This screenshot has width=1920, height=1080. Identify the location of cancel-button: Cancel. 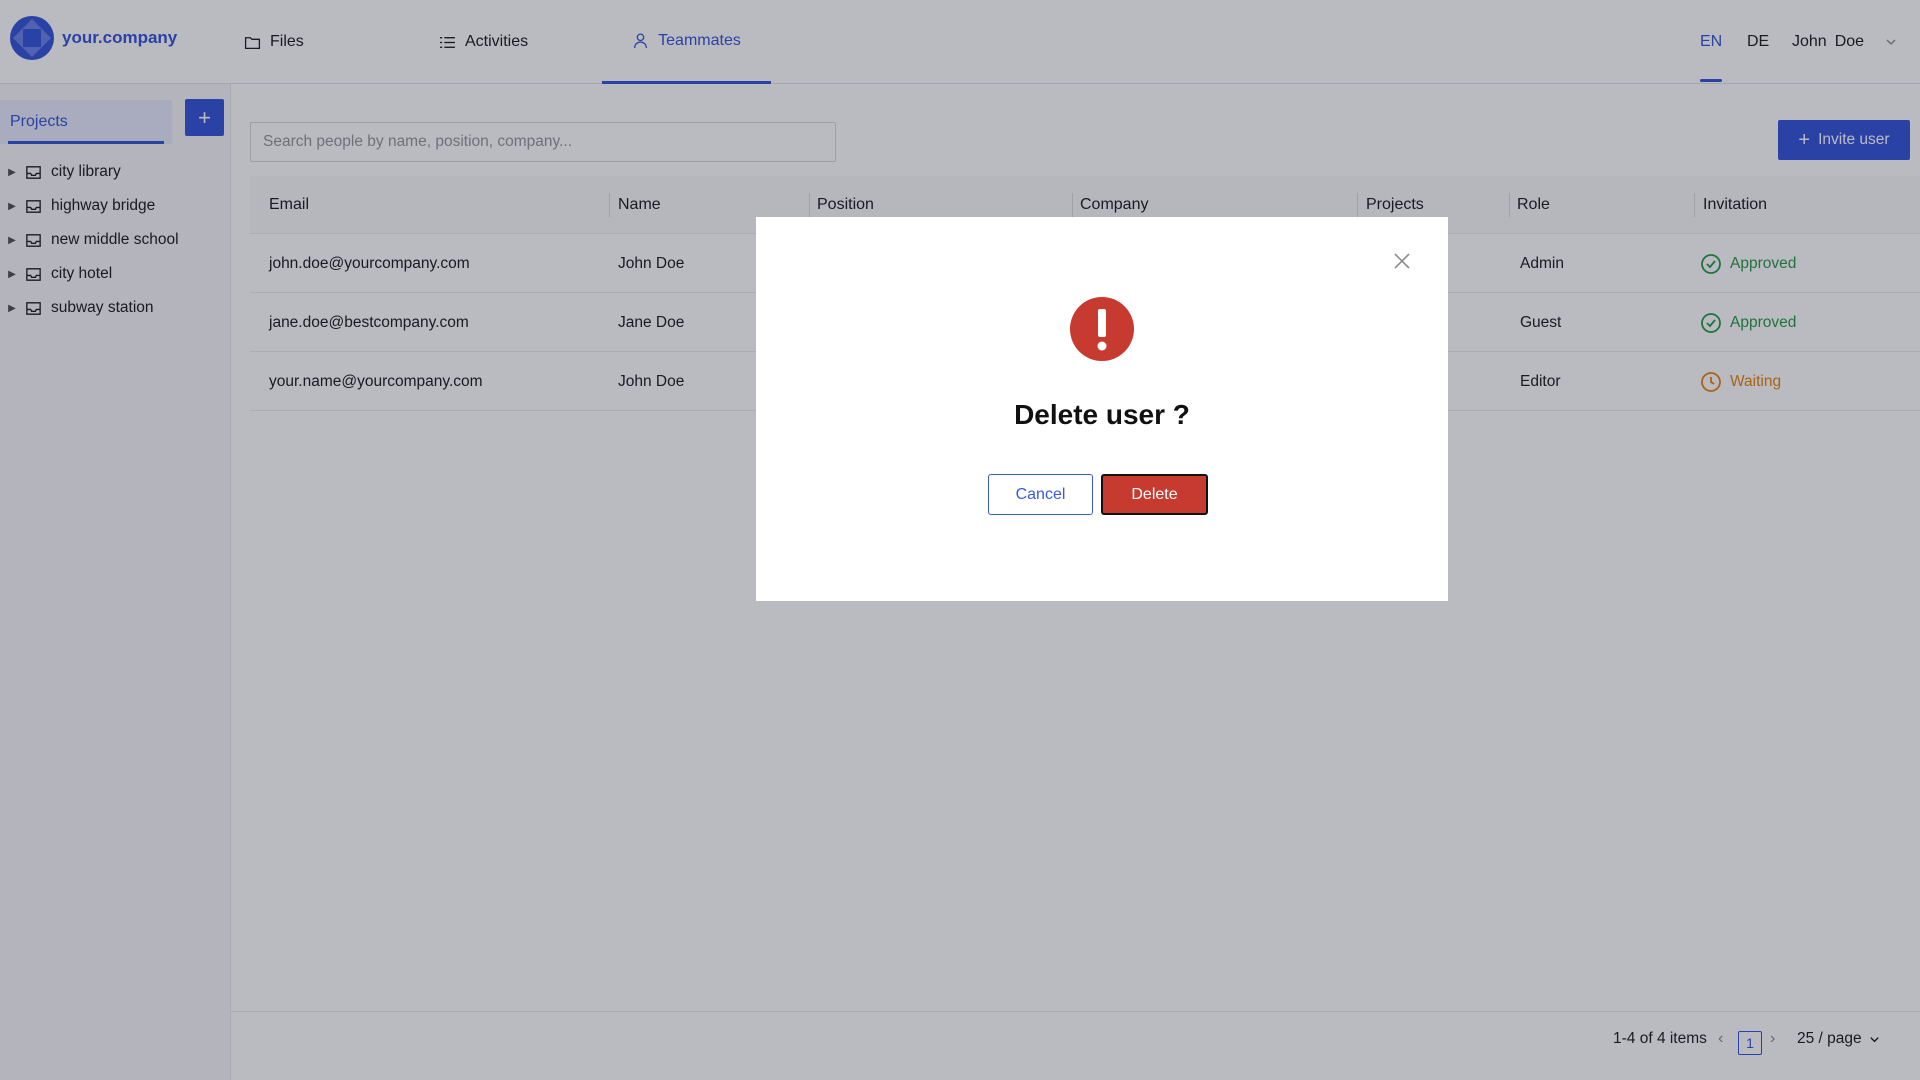
(1040, 494).